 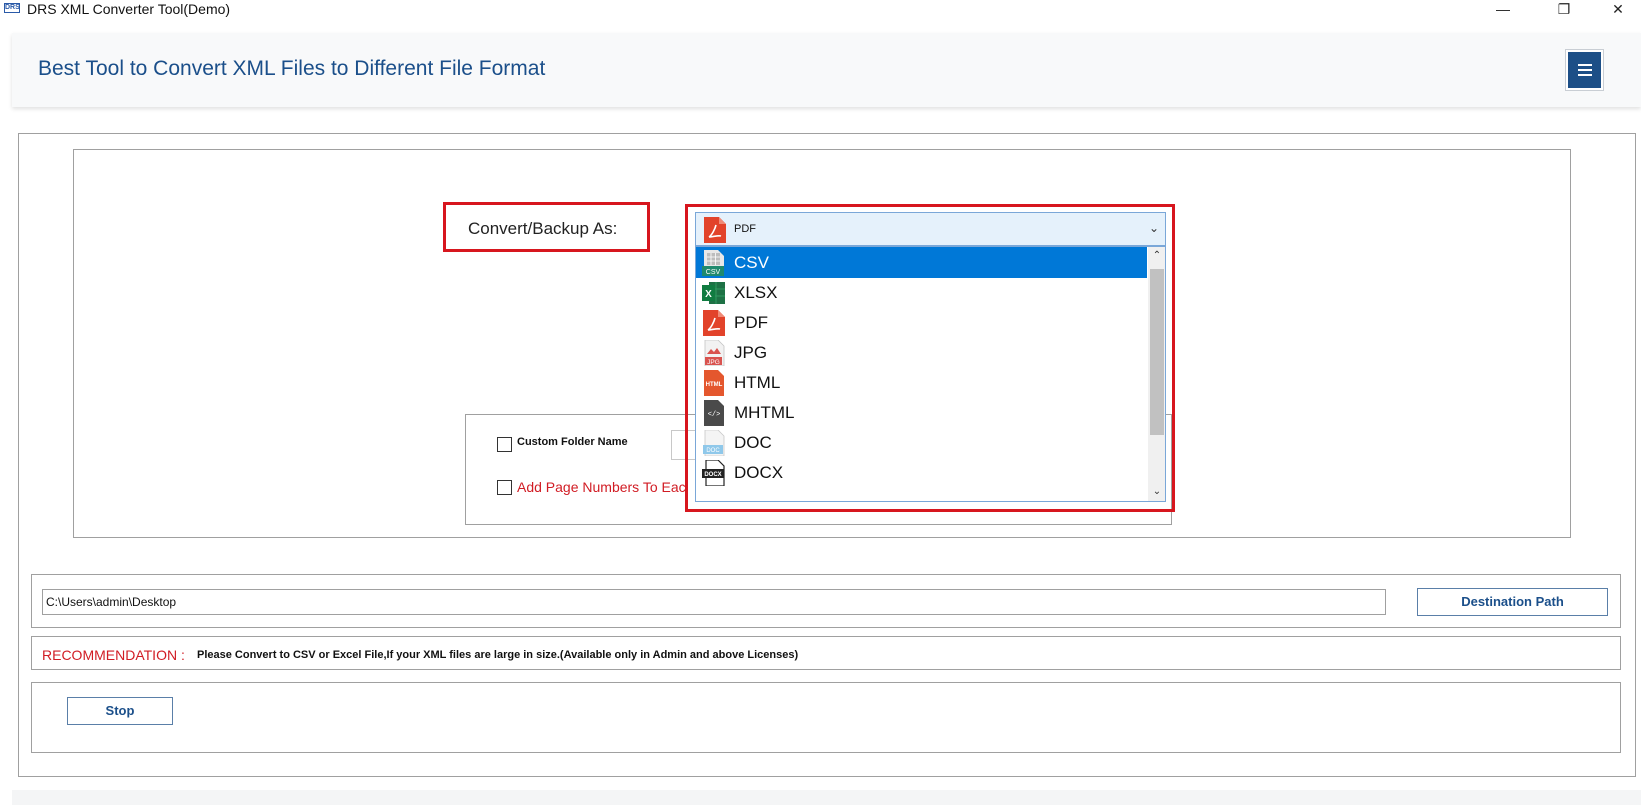 I want to click on option-mhtml: </> MHTML, so click(x=921, y=412).